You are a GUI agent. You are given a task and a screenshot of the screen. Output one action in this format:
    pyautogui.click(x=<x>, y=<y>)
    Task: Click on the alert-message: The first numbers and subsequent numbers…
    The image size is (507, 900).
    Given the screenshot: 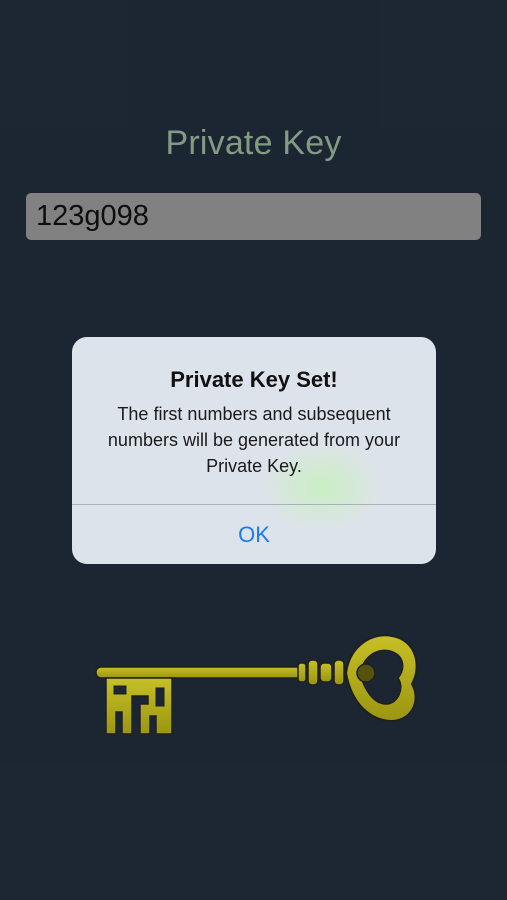 What is the action you would take?
    pyautogui.click(x=254, y=440)
    